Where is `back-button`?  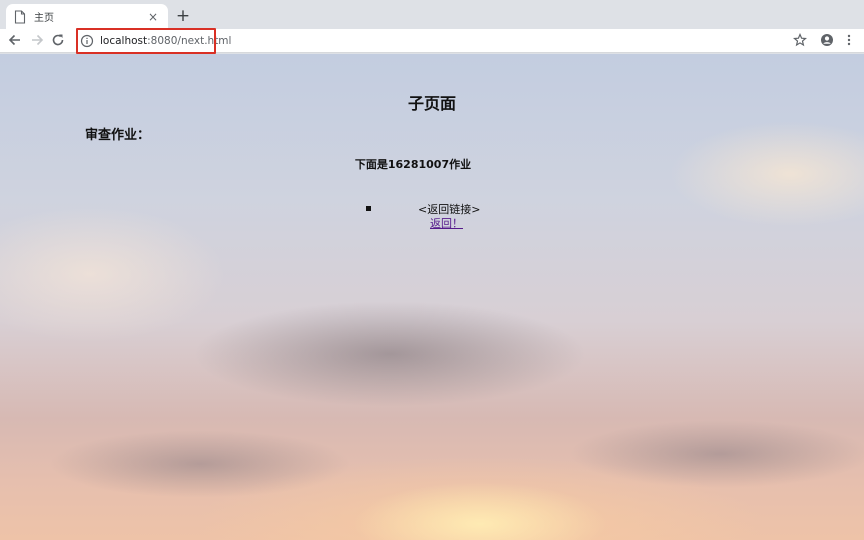 back-button is located at coordinates (15, 41).